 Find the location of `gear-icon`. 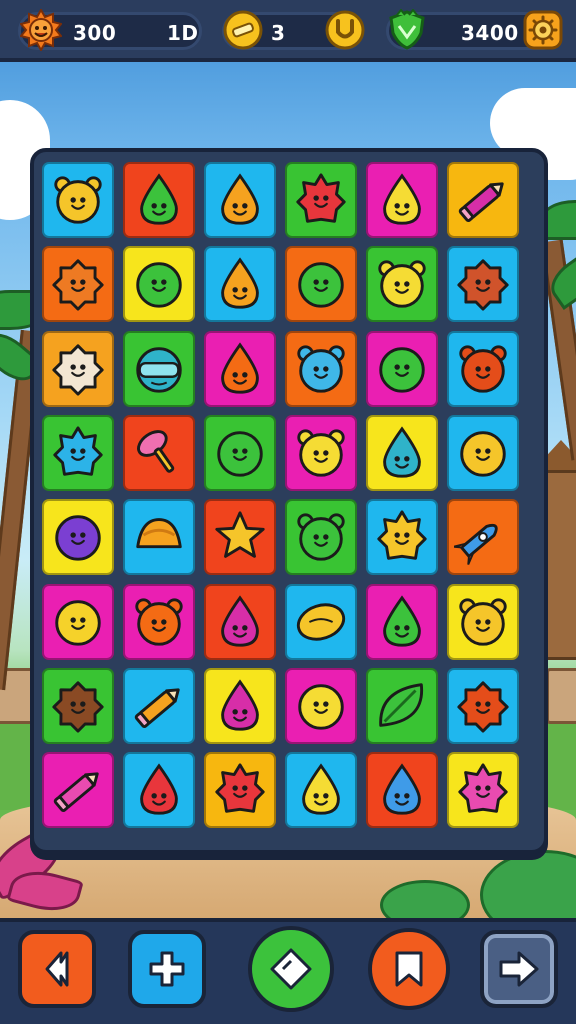

gear-icon is located at coordinates (543, 30).